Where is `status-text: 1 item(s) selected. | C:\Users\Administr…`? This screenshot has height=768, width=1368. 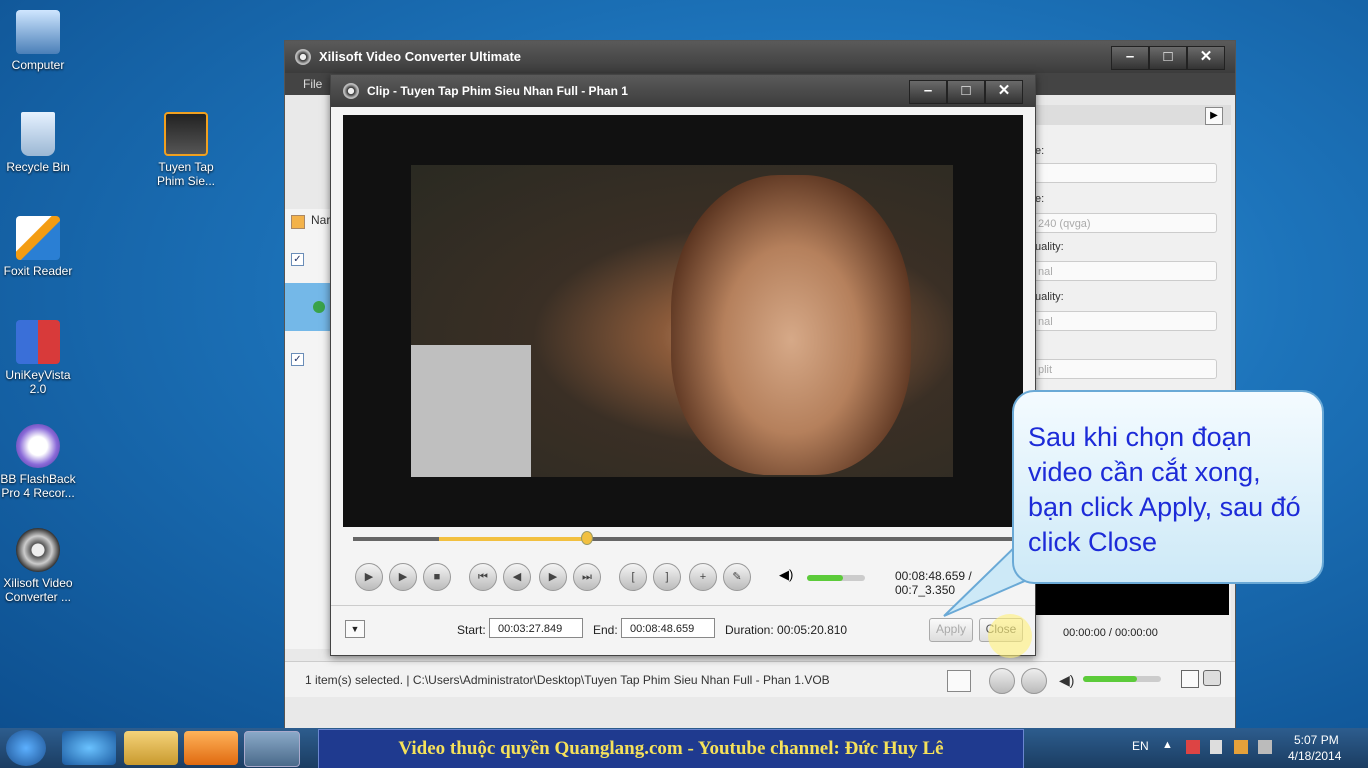 status-text: 1 item(s) selected. | C:\Users\Administr… is located at coordinates (567, 680).